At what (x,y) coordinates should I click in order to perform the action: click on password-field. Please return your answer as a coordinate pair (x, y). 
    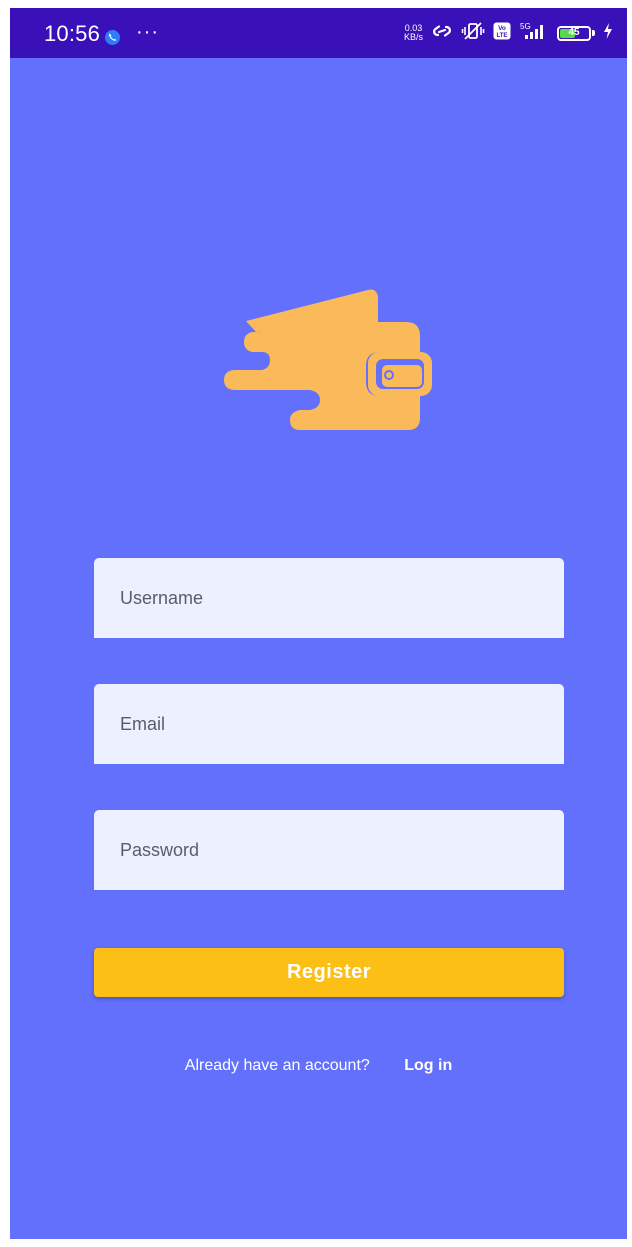
    Looking at the image, I should click on (329, 850).